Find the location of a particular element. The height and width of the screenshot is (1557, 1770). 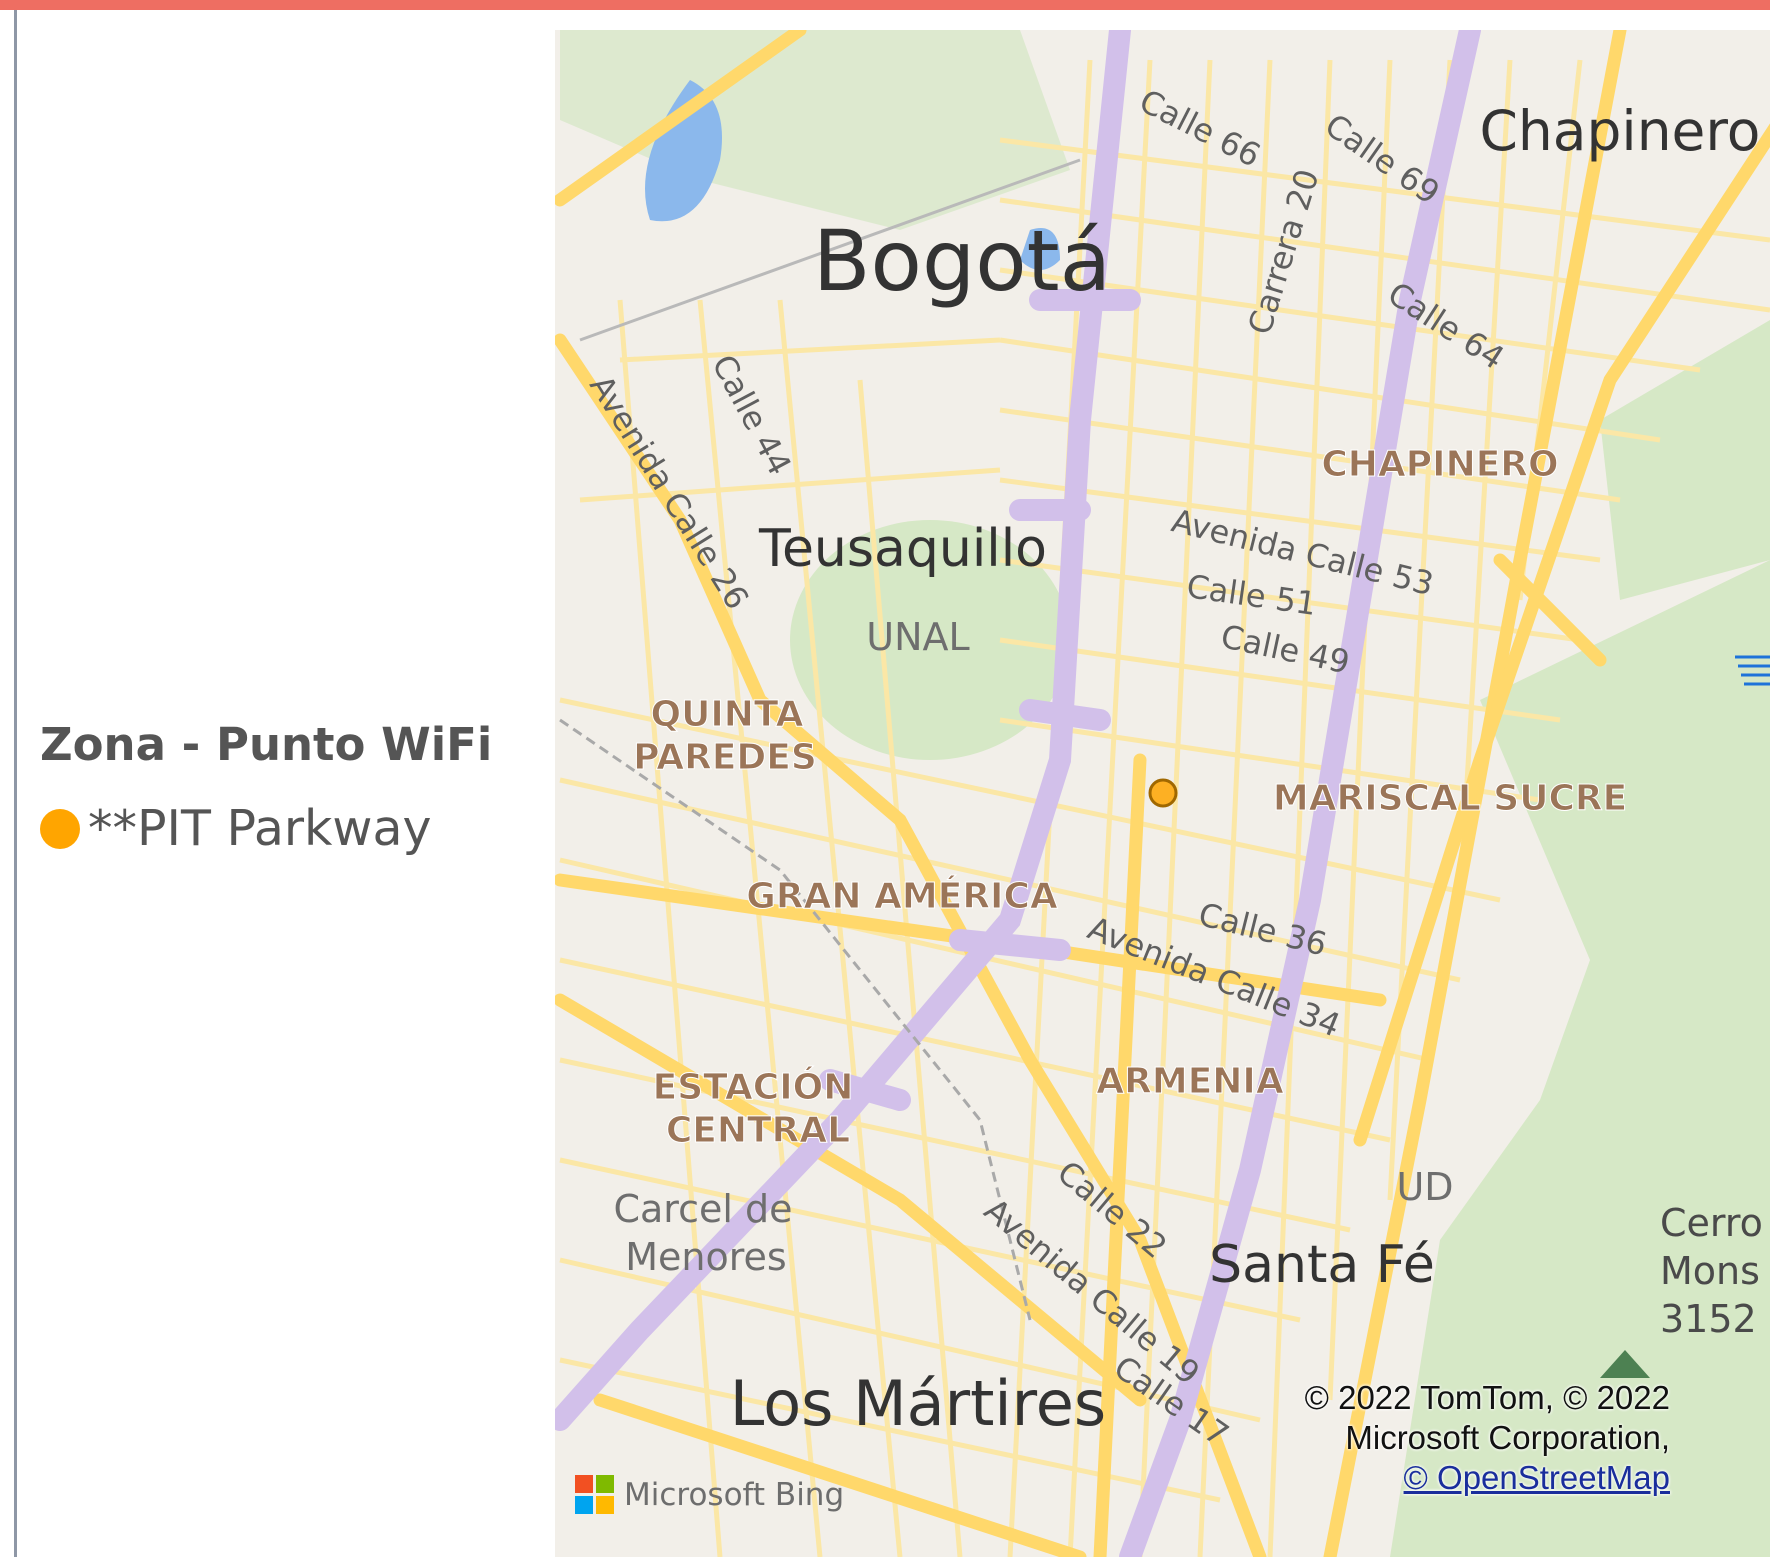

openstreetmap-link: © OpenStreetMap is located at coordinates (1440, 1478).